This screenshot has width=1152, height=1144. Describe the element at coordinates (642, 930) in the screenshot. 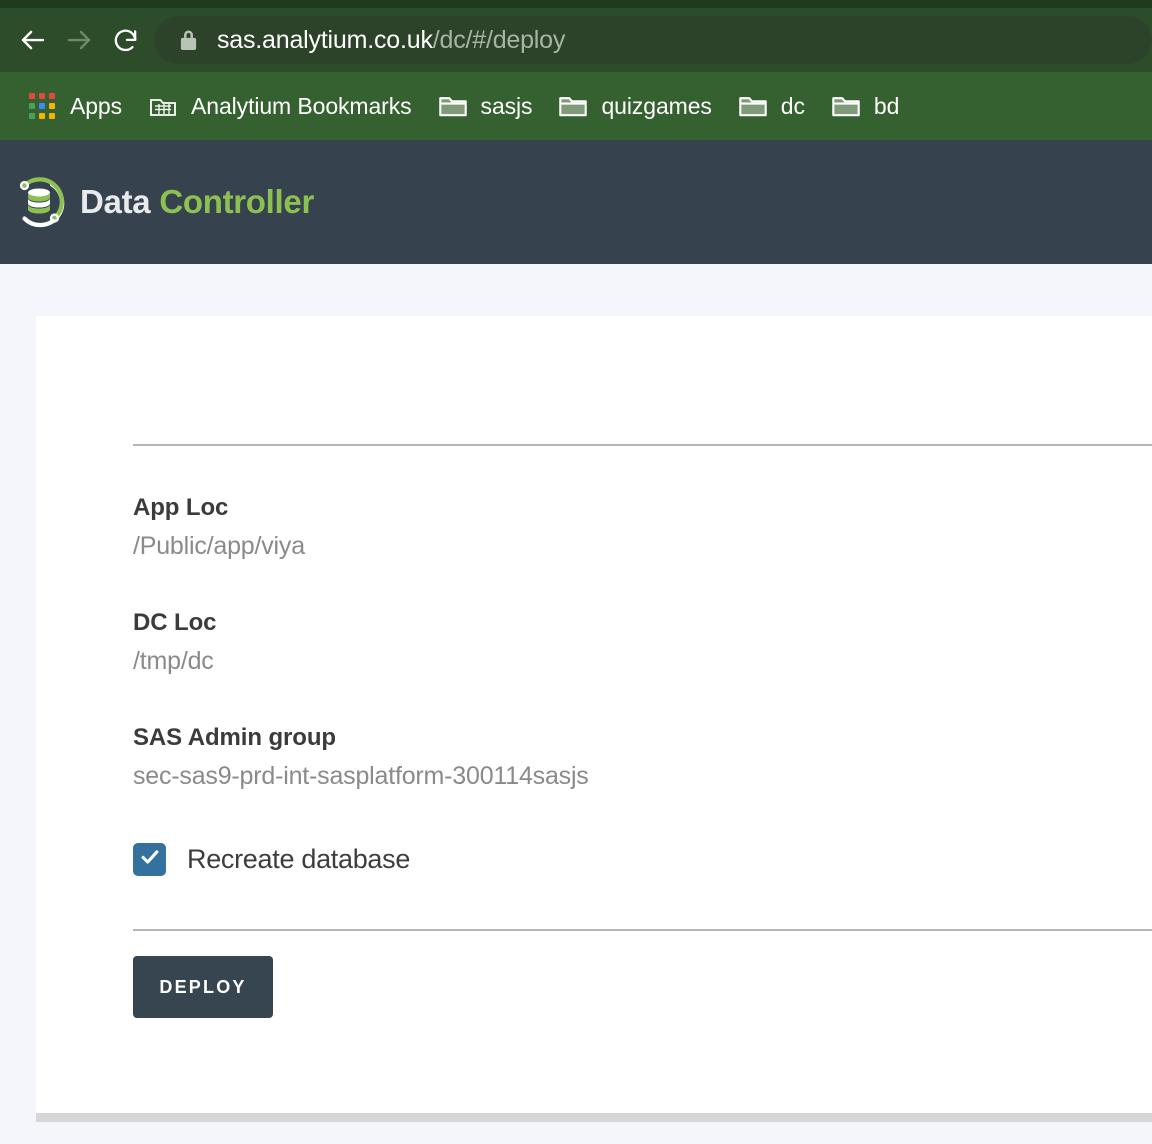

I see `divider-bottom` at that location.